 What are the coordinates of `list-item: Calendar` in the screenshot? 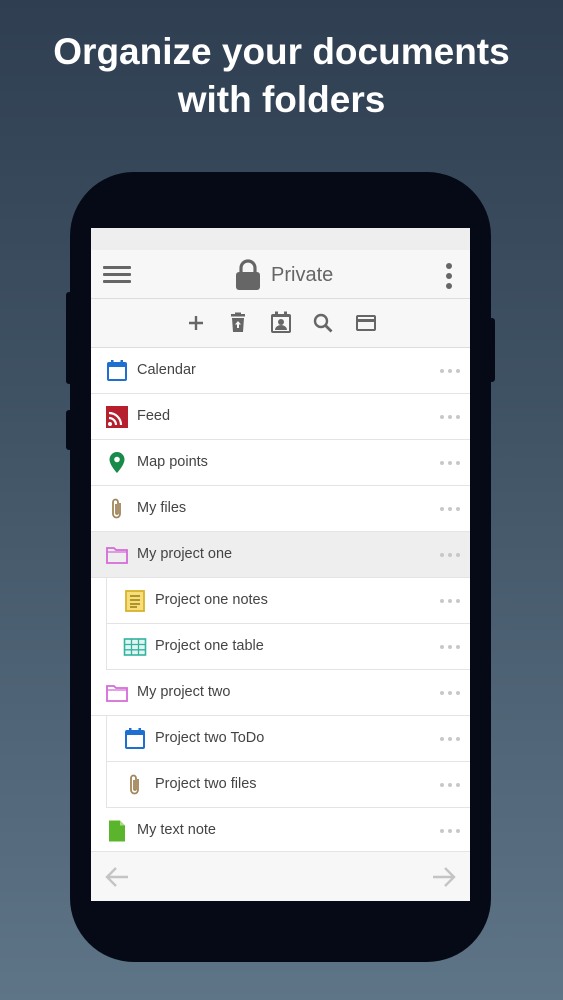 It's located at (280, 371).